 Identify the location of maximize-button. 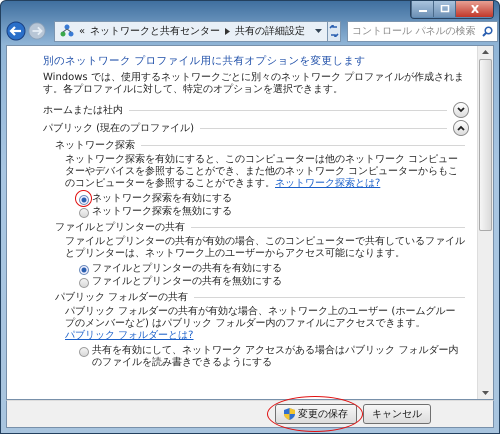
(444, 9).